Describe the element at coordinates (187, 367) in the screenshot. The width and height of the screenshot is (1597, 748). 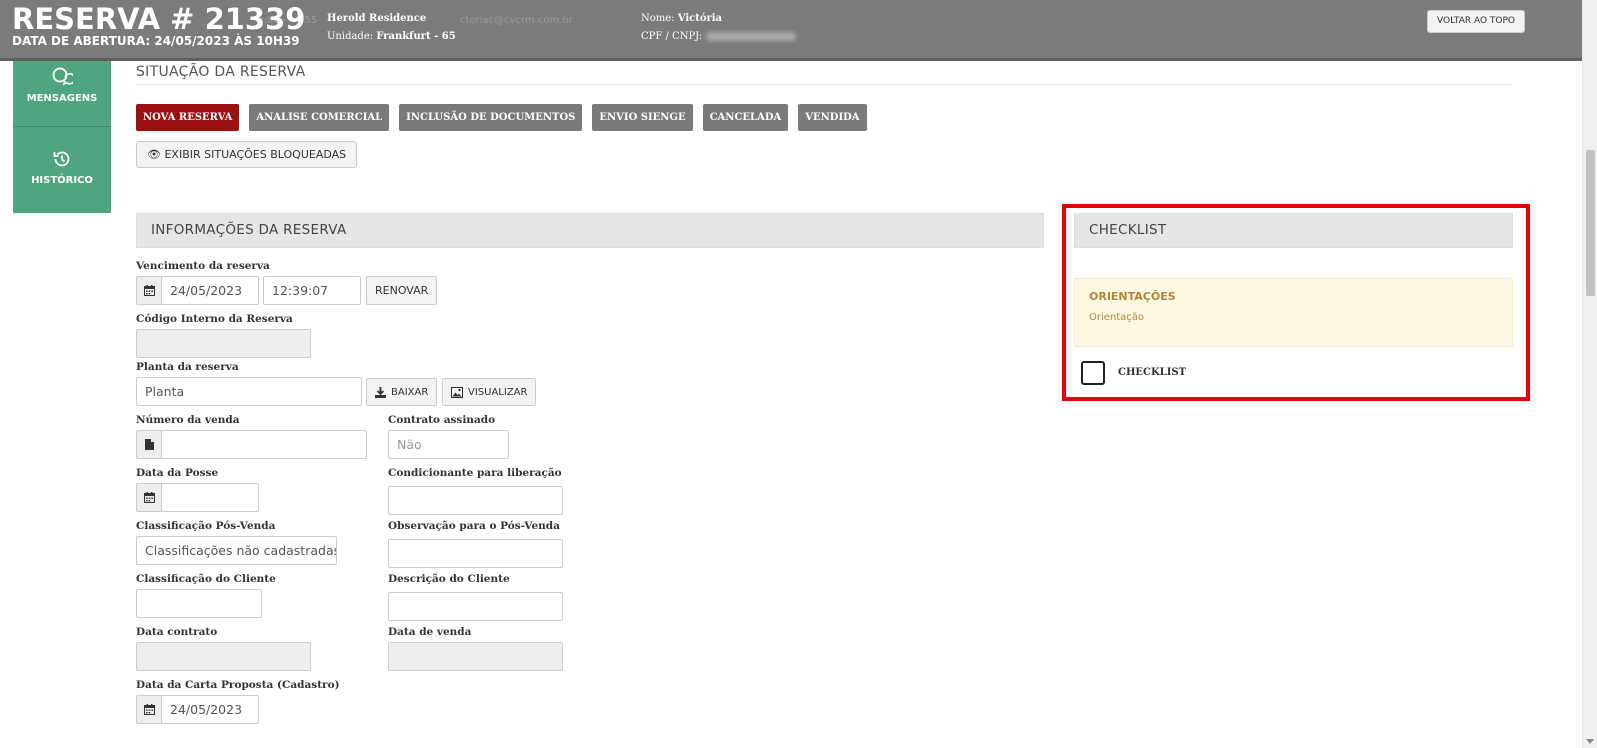
I see `floor-plan-label: Planta da reserva` at that location.